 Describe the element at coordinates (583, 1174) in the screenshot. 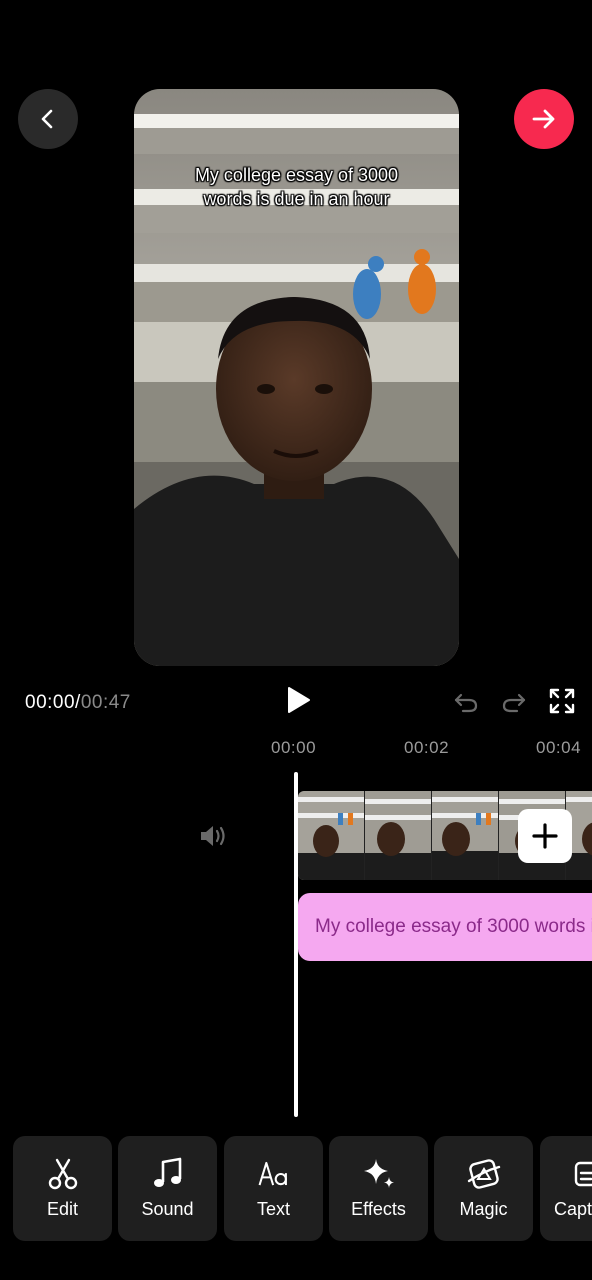

I see `captions-icon` at that location.